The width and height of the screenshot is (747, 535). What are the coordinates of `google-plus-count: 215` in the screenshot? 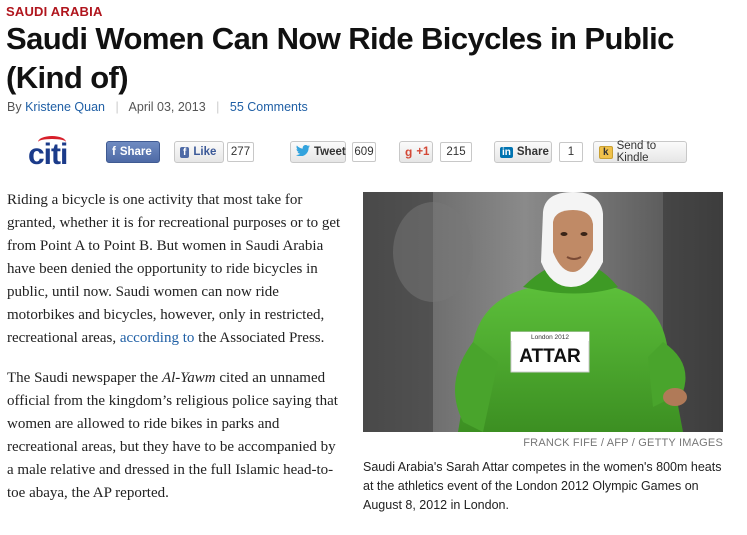 It's located at (456, 152).